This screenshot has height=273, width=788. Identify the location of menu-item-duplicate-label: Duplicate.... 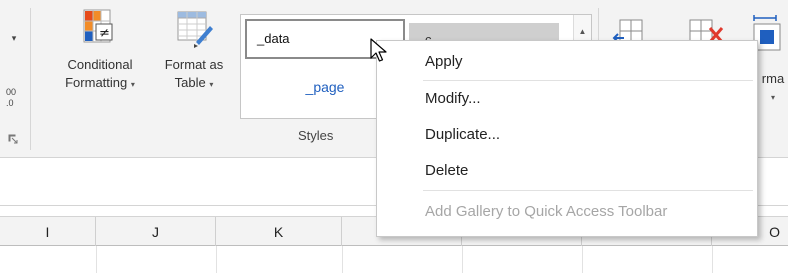
(463, 134).